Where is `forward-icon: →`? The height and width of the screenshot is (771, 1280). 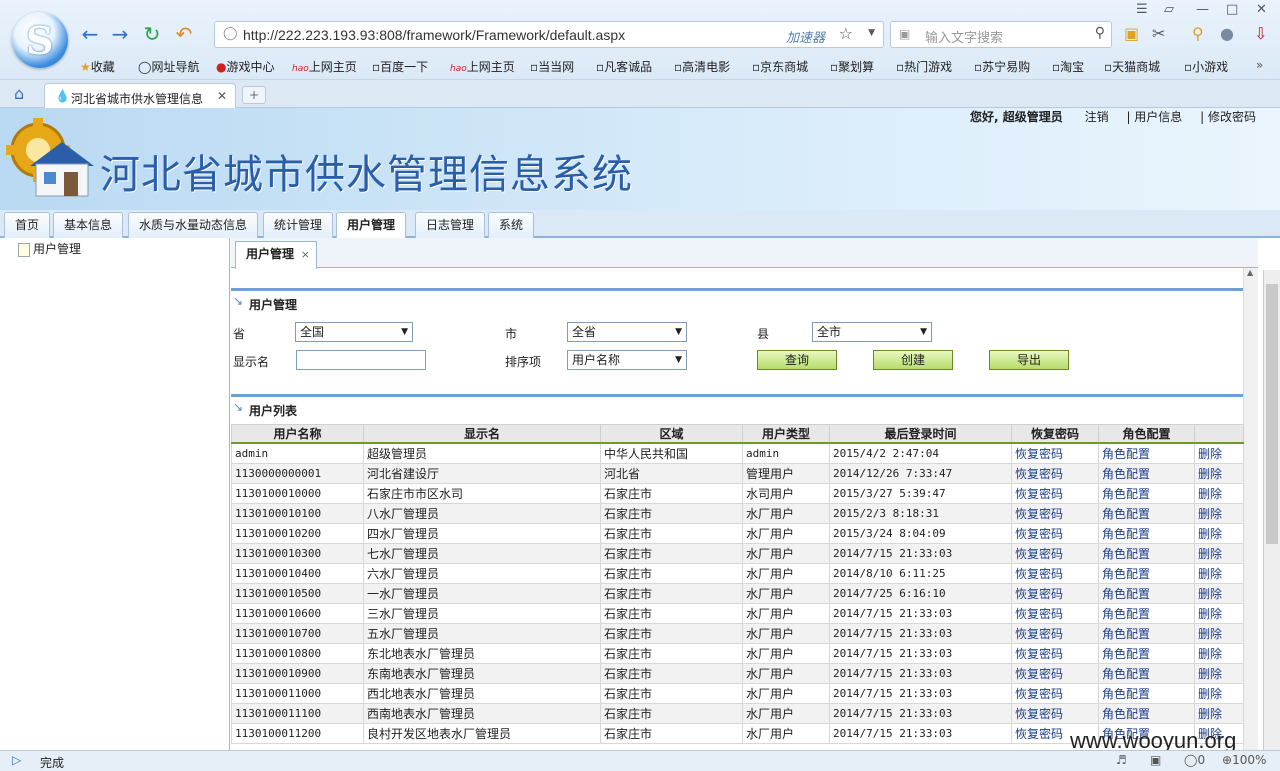
forward-icon: → is located at coordinates (120, 34).